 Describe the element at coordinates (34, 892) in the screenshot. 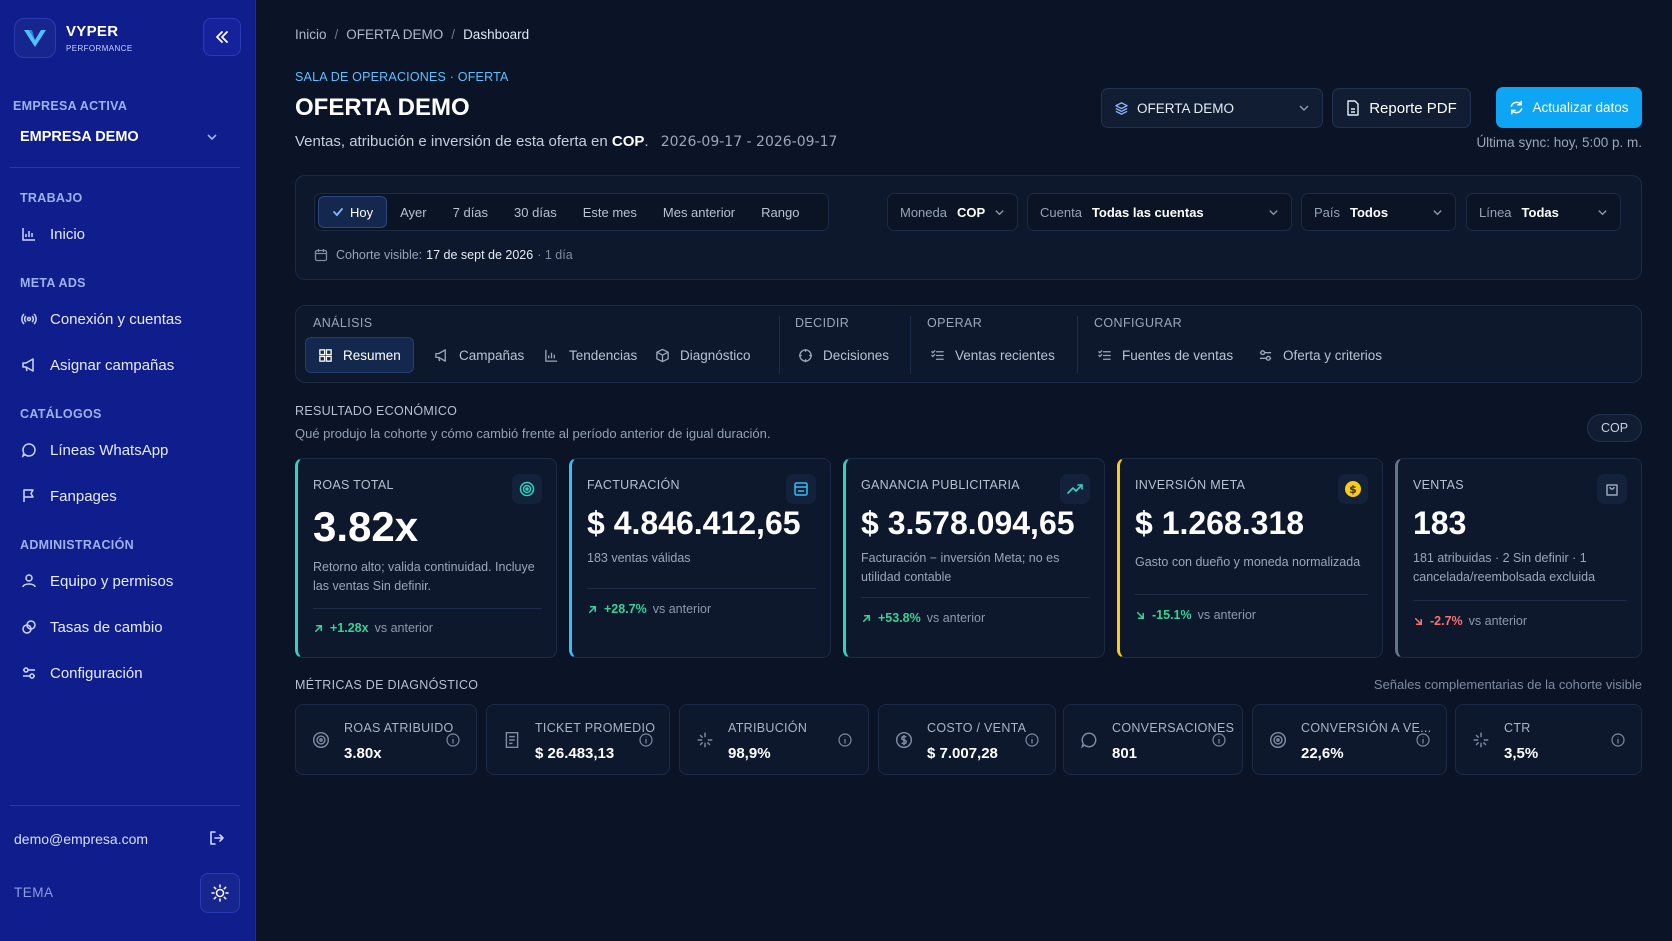

I see `theme-label: TEMA` at that location.